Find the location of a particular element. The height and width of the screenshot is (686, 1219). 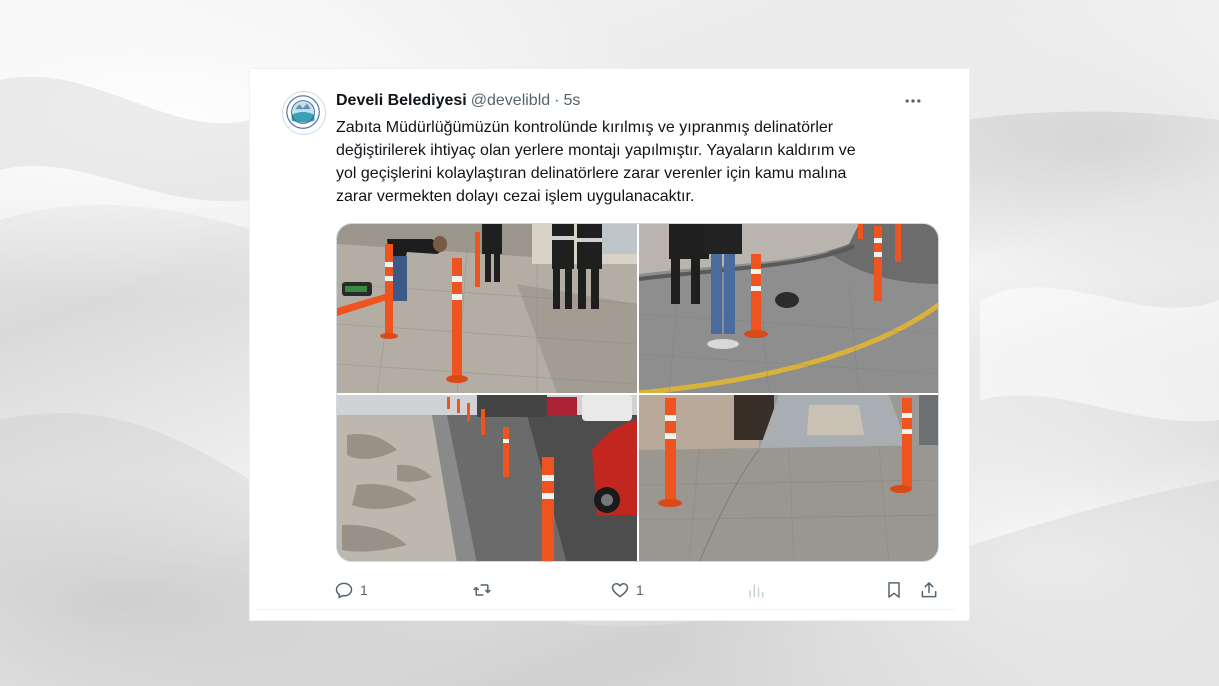

reply-button: 1 is located at coordinates (351, 590).